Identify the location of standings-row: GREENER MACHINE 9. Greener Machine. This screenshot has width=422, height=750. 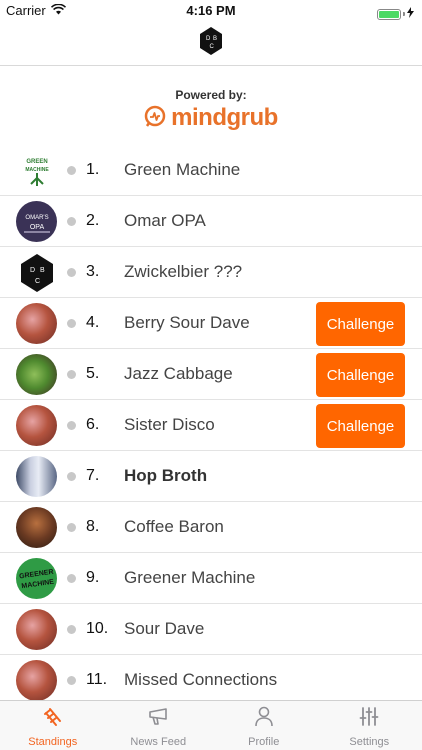
(211, 578).